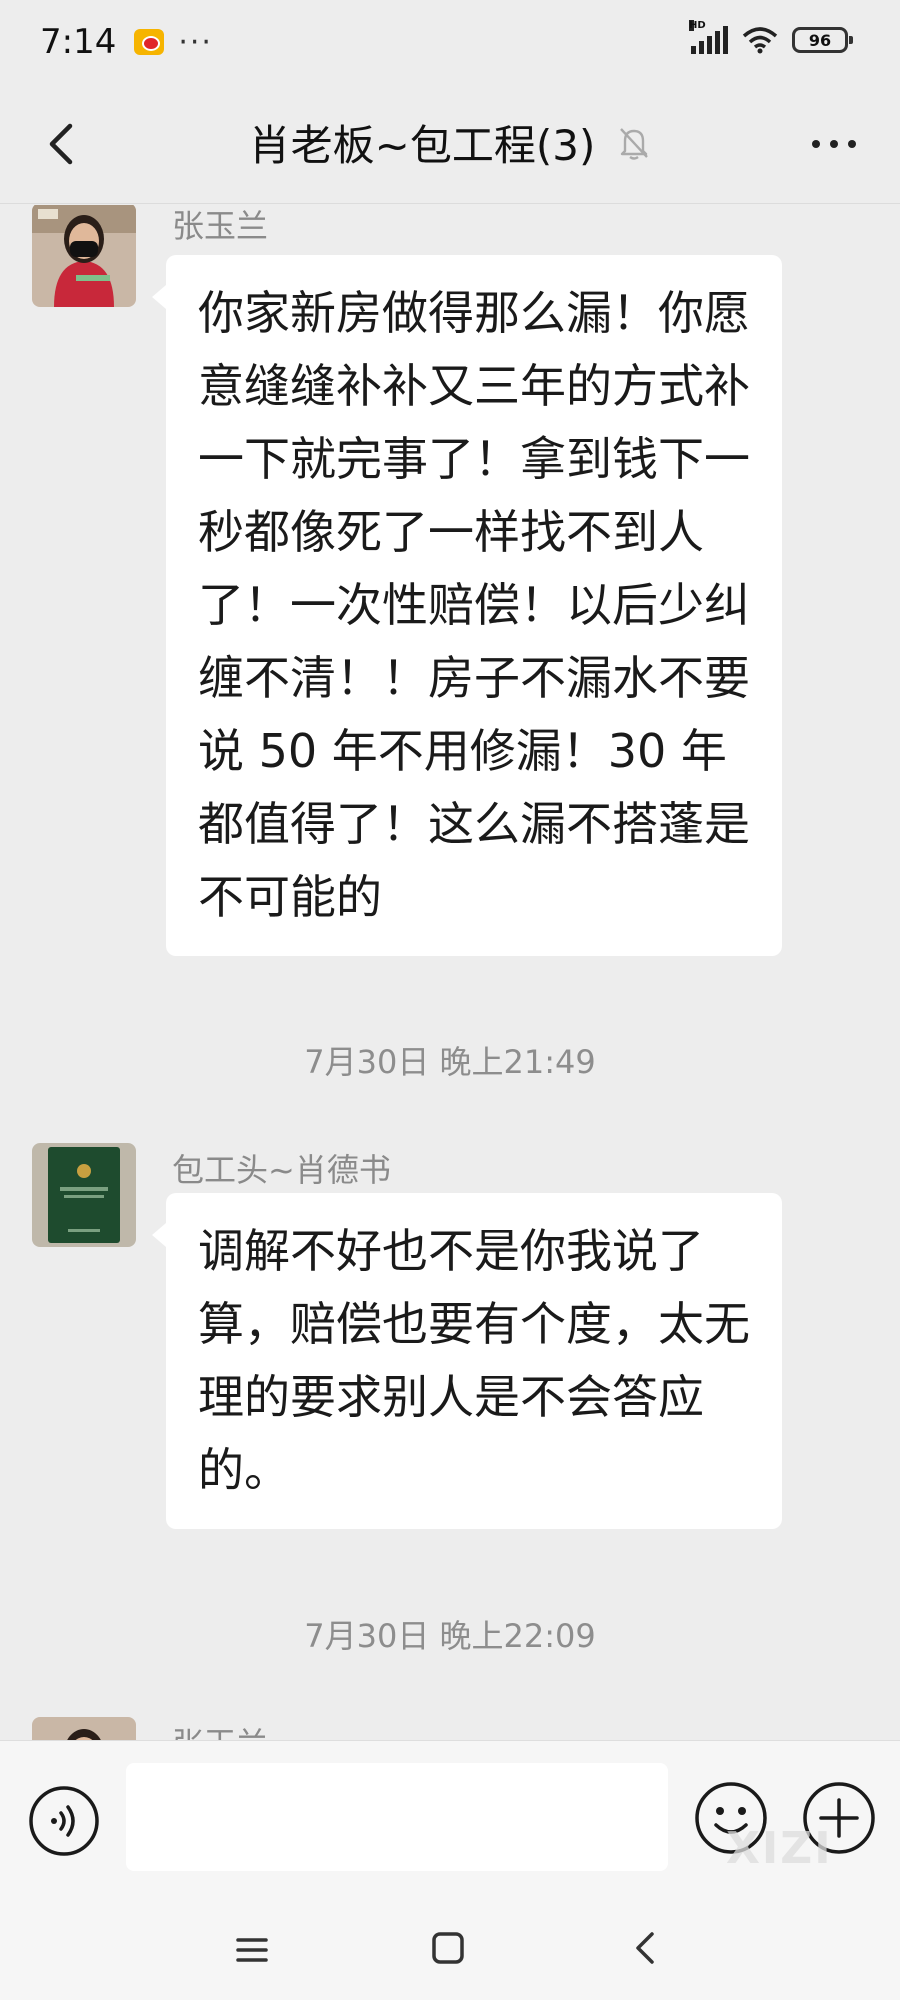 Image resolution: width=900 pixels, height=2000 pixels. What do you see at coordinates (397, 1817) in the screenshot?
I see `message-input` at bounding box center [397, 1817].